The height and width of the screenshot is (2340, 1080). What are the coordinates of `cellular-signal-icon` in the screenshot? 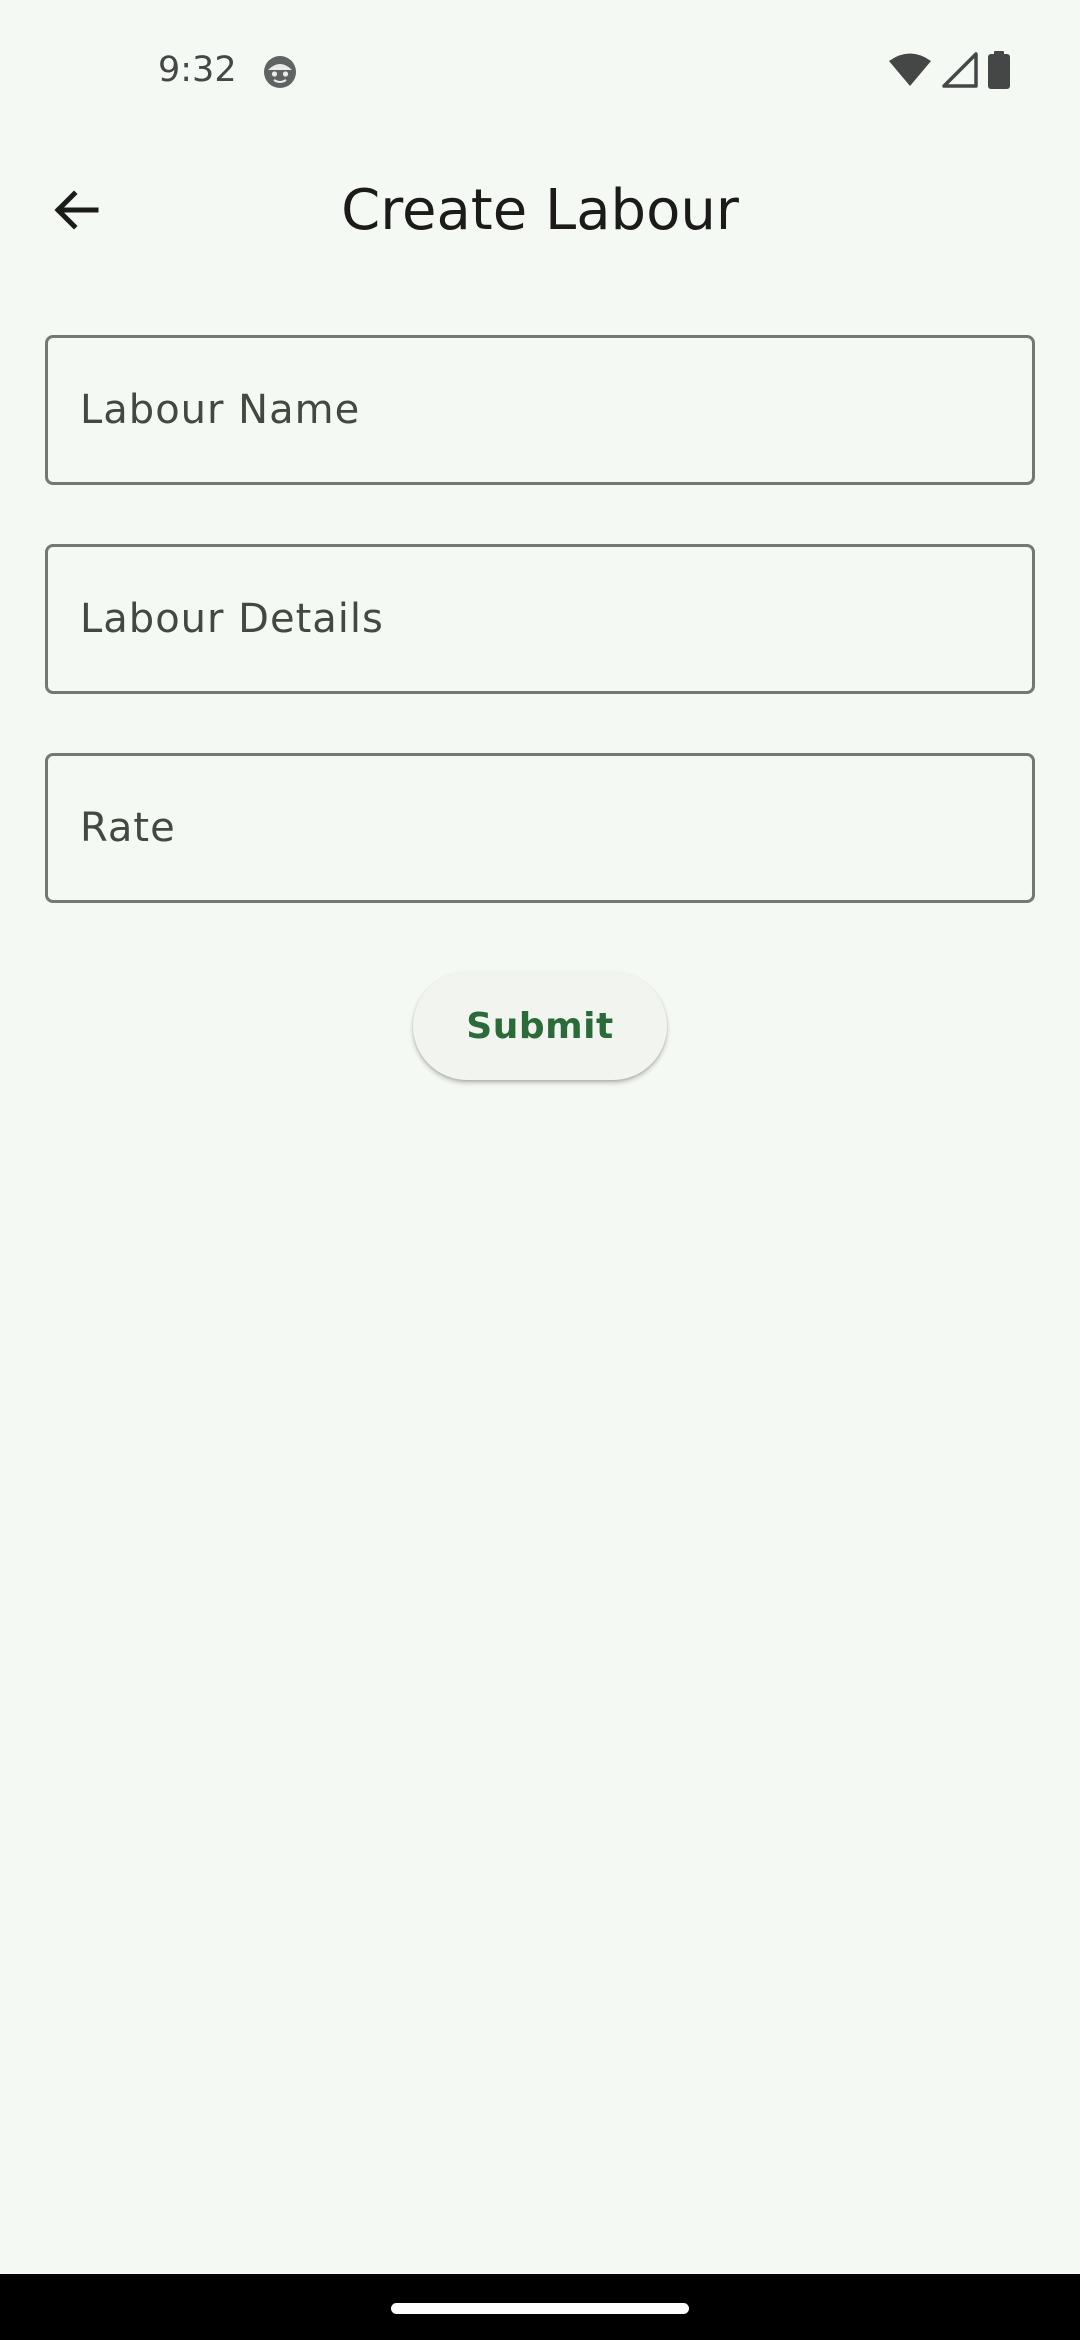 It's located at (960, 72).